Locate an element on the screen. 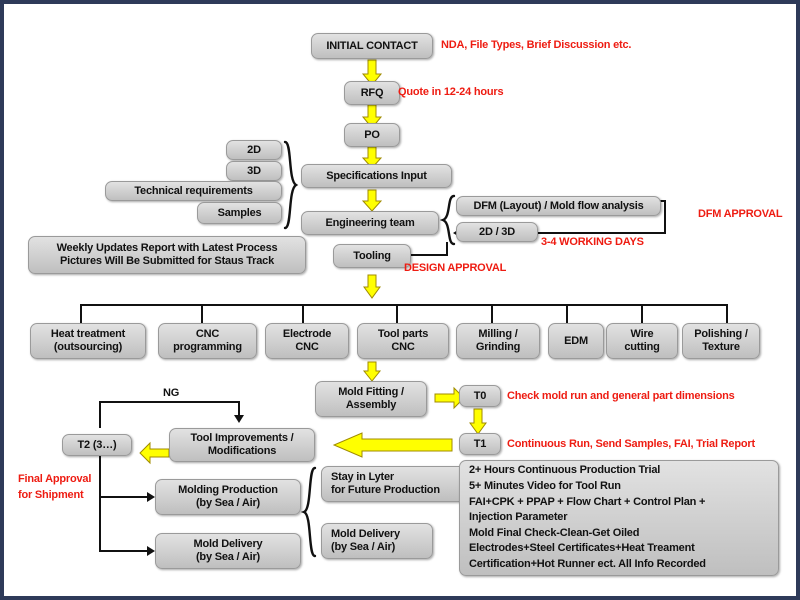  node-mold-delivery-right: Mold Delivery (by Sea / Air) is located at coordinates (377, 541).